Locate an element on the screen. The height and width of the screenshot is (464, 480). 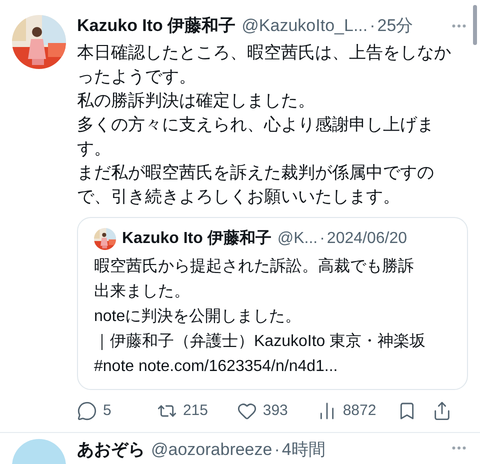
retweet-button: 215 is located at coordinates (196, 411).